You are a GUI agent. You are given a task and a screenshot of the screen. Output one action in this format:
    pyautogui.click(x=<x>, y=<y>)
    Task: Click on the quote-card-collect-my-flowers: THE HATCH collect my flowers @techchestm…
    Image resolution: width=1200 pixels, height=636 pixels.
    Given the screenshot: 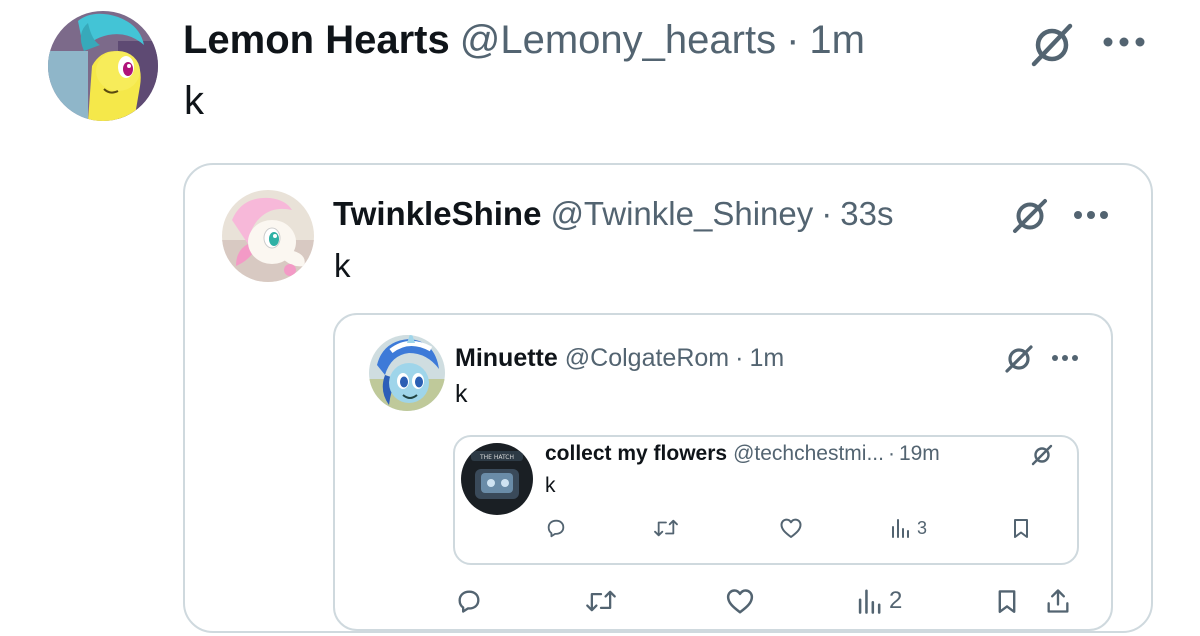 What is the action you would take?
    pyautogui.click(x=766, y=500)
    